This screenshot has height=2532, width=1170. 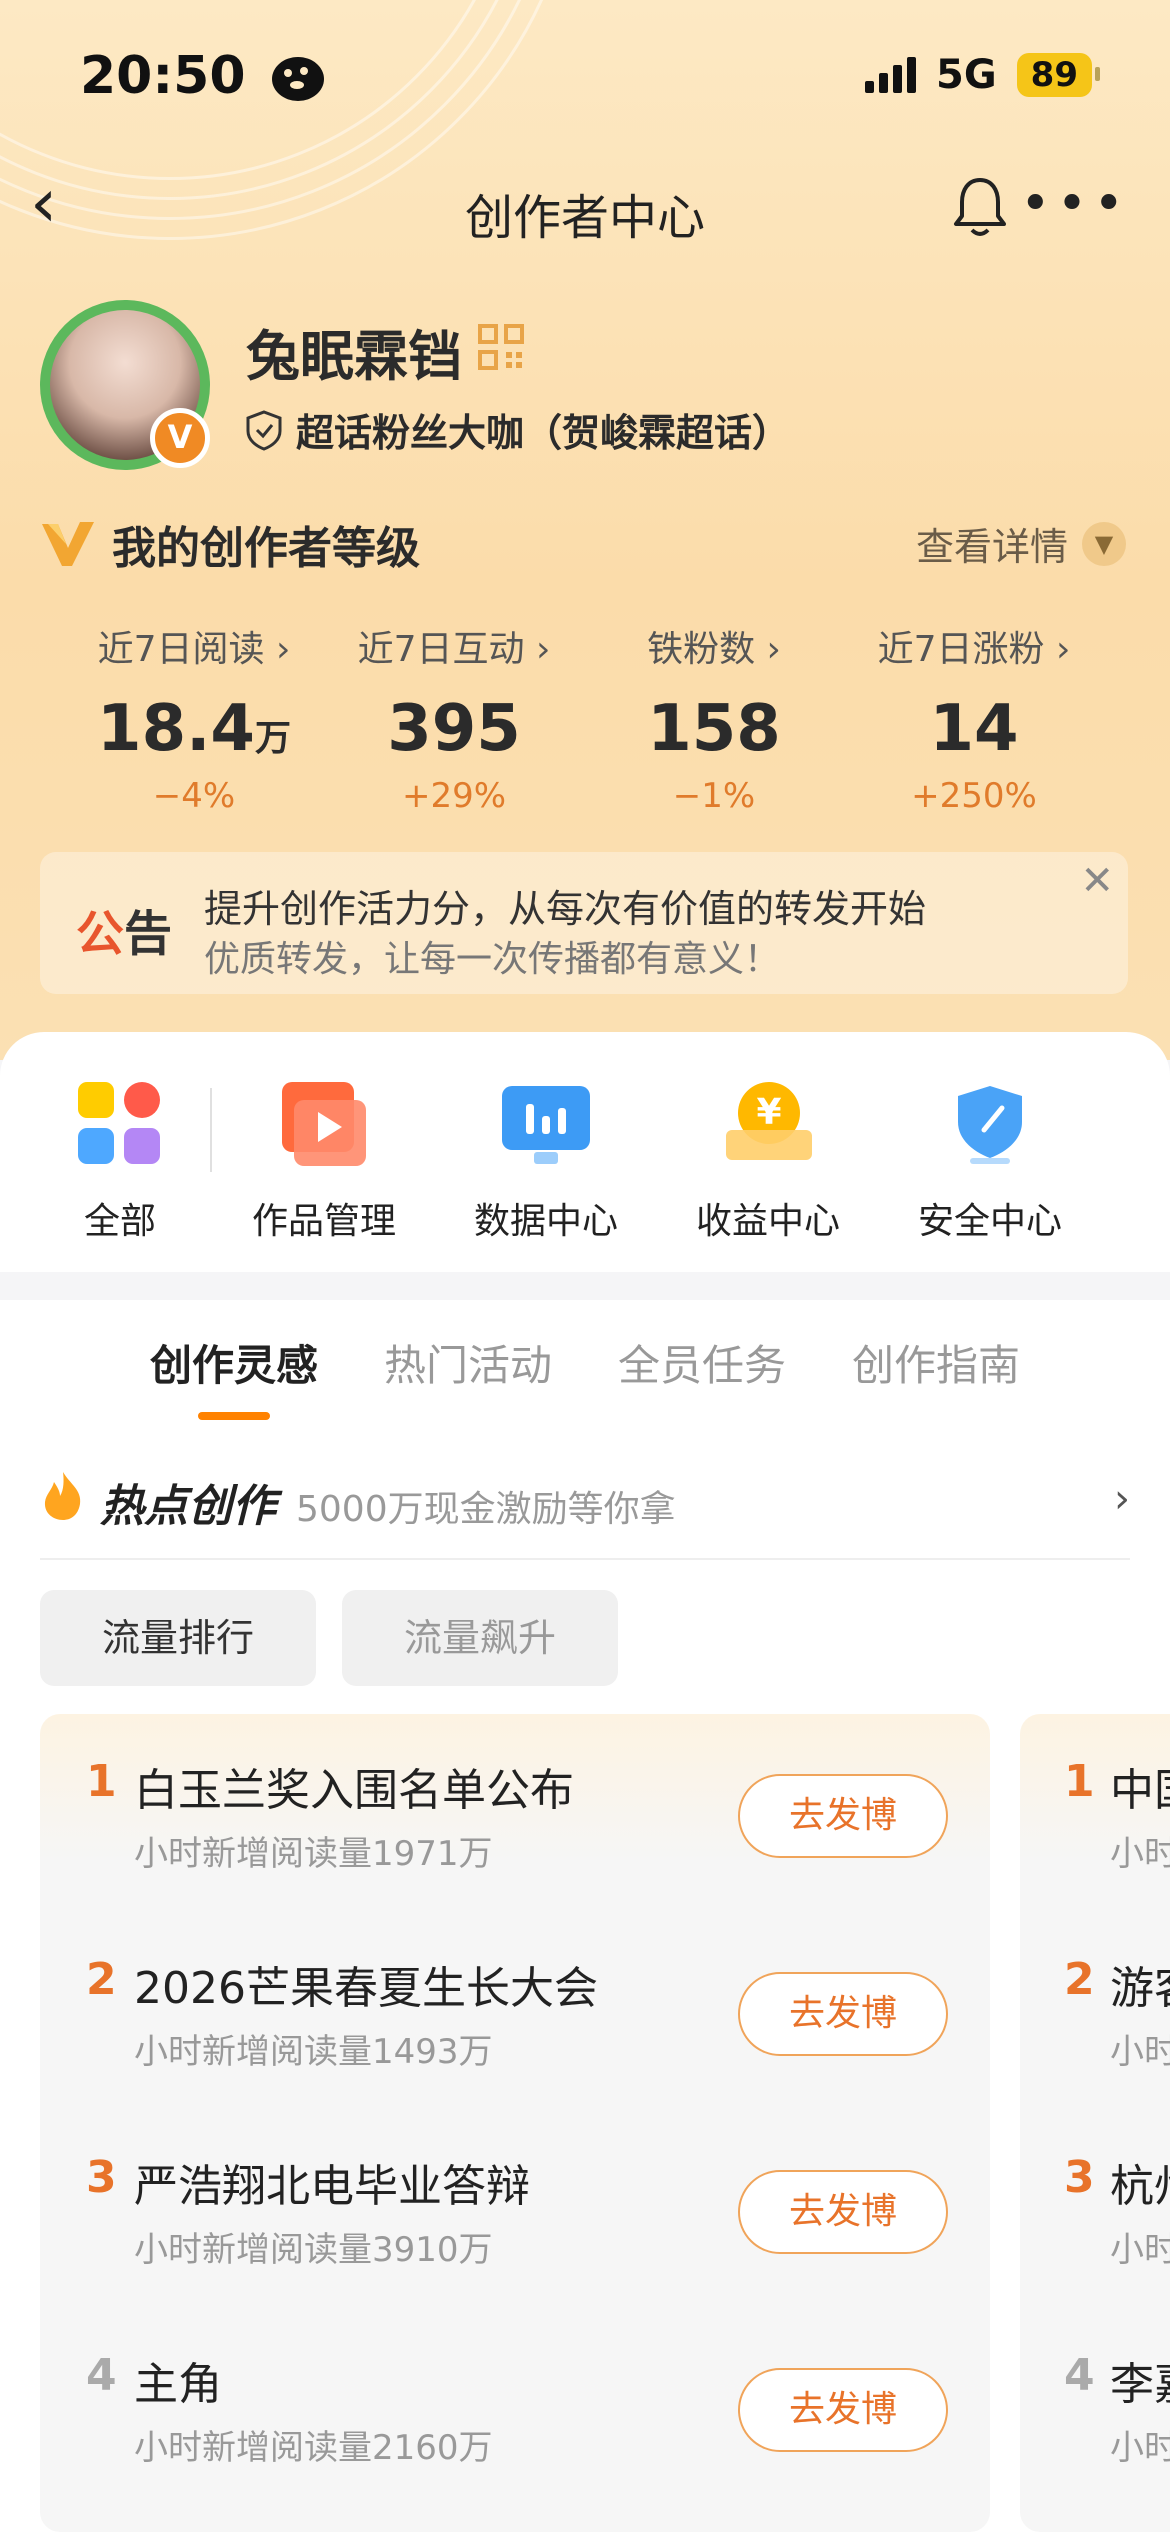 What do you see at coordinates (543, 433) in the screenshot?
I see `fan-title: 超话粉丝大咖（贺峻霖超话）` at bounding box center [543, 433].